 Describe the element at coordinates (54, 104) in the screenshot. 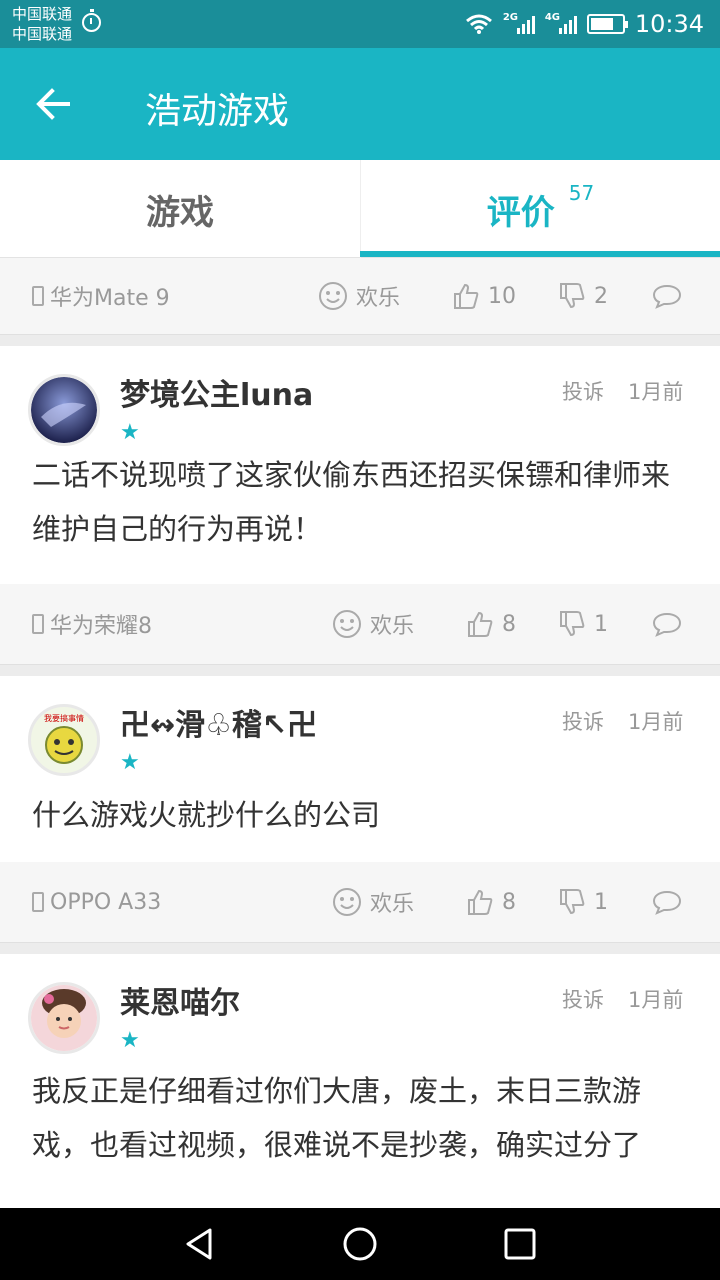

I see `arrow-left-icon` at that location.